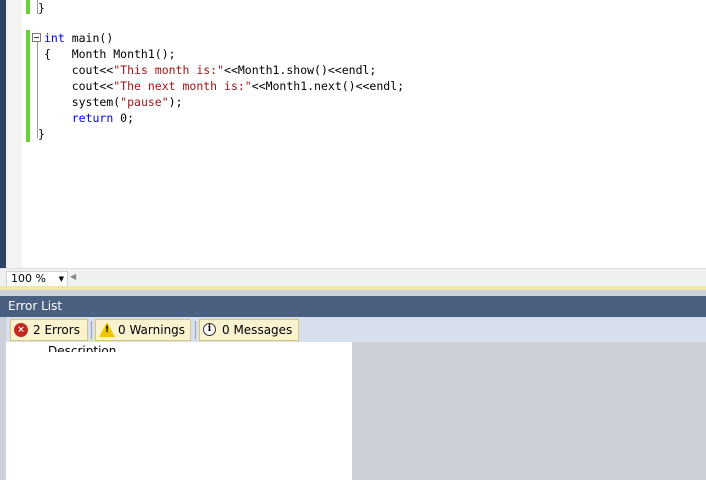 The image size is (706, 480). Describe the element at coordinates (353, 288) in the screenshot. I see `panel-splitter` at that location.